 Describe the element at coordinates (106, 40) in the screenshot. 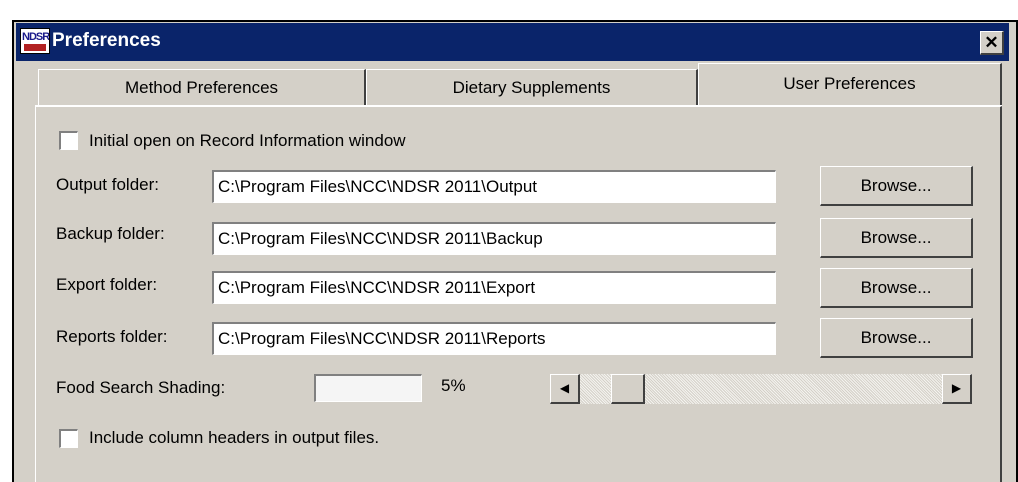

I see `window-title: Preferences` at that location.